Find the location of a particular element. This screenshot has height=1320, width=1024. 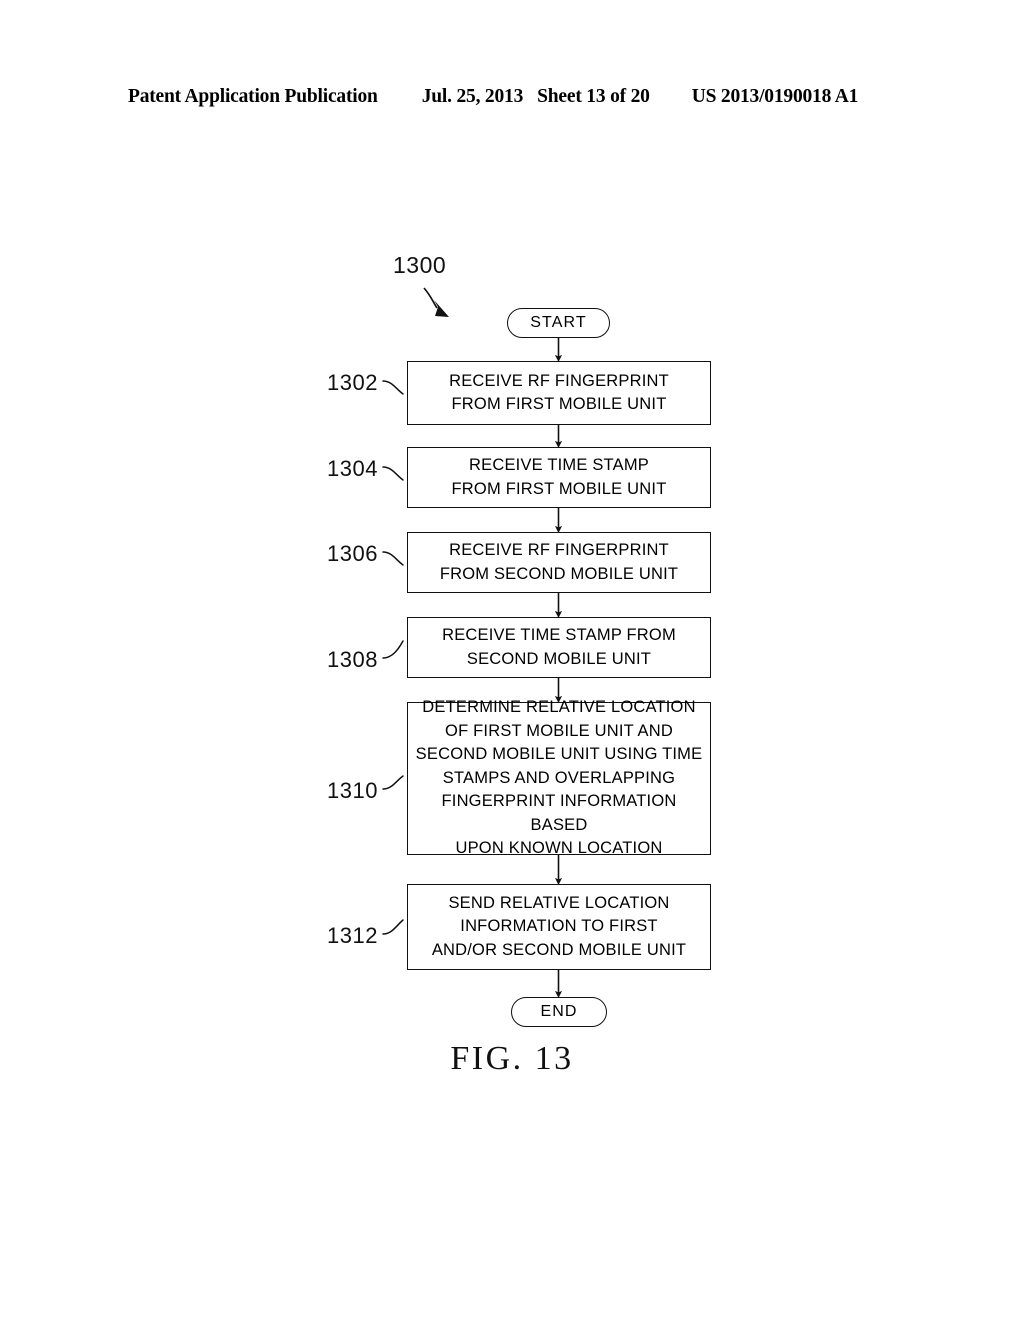

flow-node-1312-line-3: AND/OR SECOND MOBILE UNIT is located at coordinates (559, 949).